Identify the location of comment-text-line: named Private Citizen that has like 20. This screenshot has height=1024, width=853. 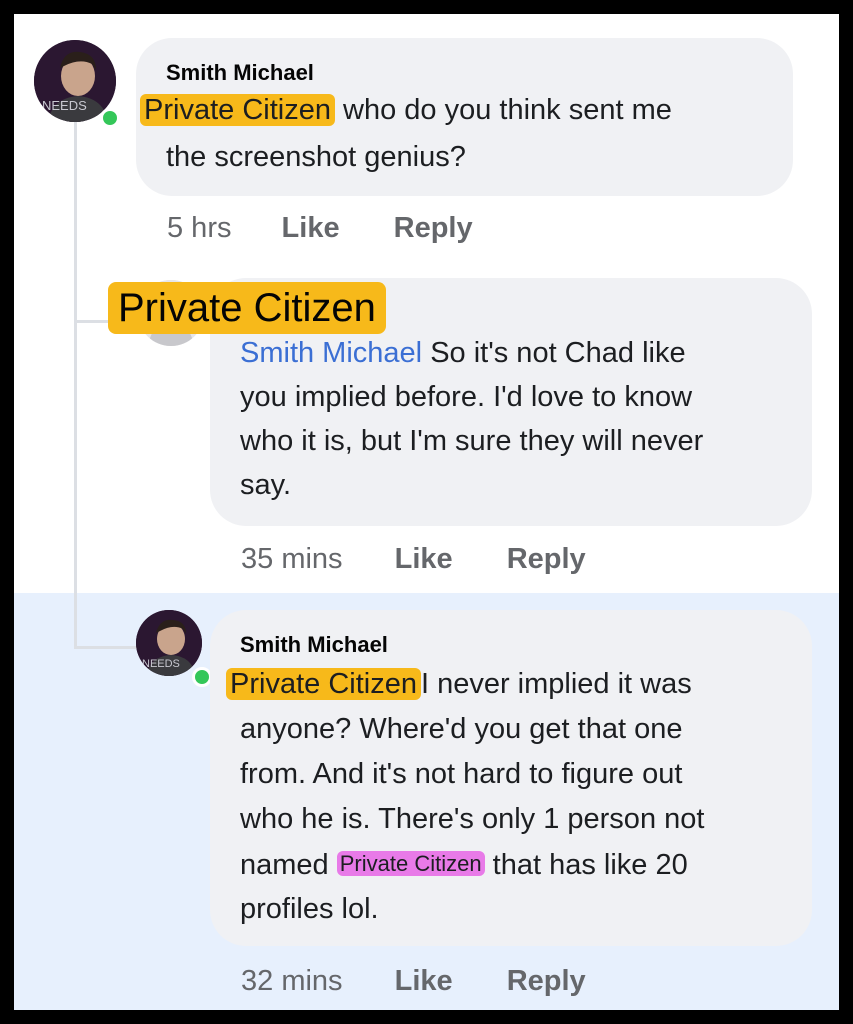
(464, 864).